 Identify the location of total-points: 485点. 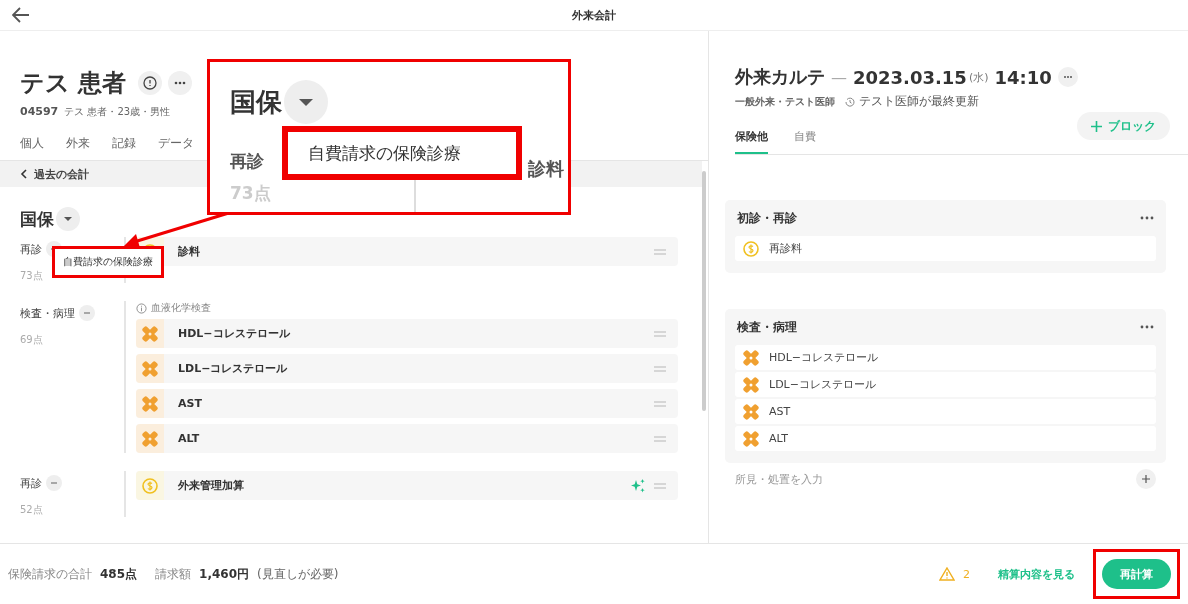
(119, 574).